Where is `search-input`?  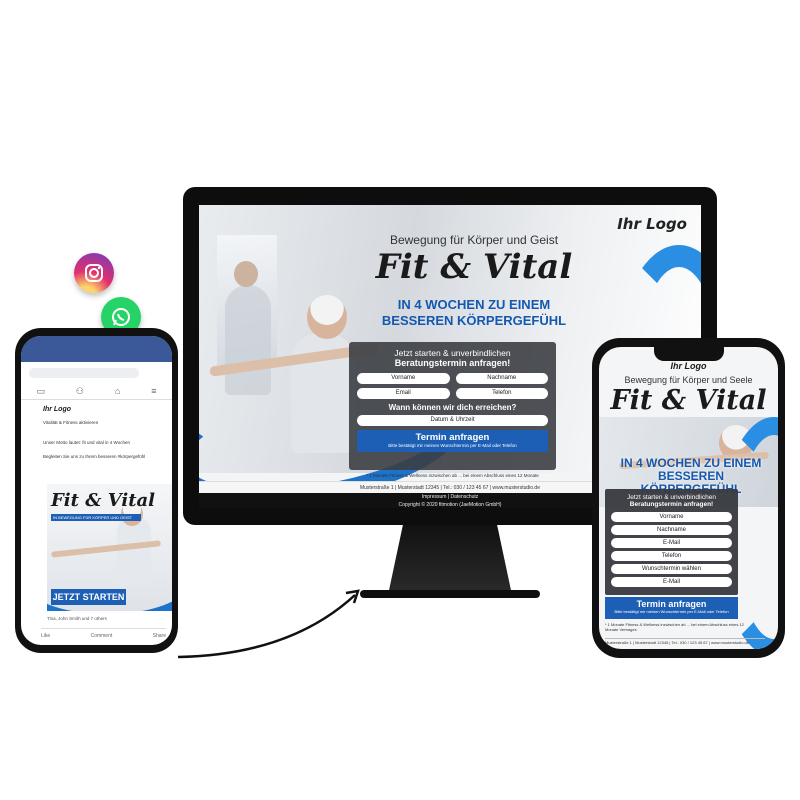
search-input is located at coordinates (84, 373).